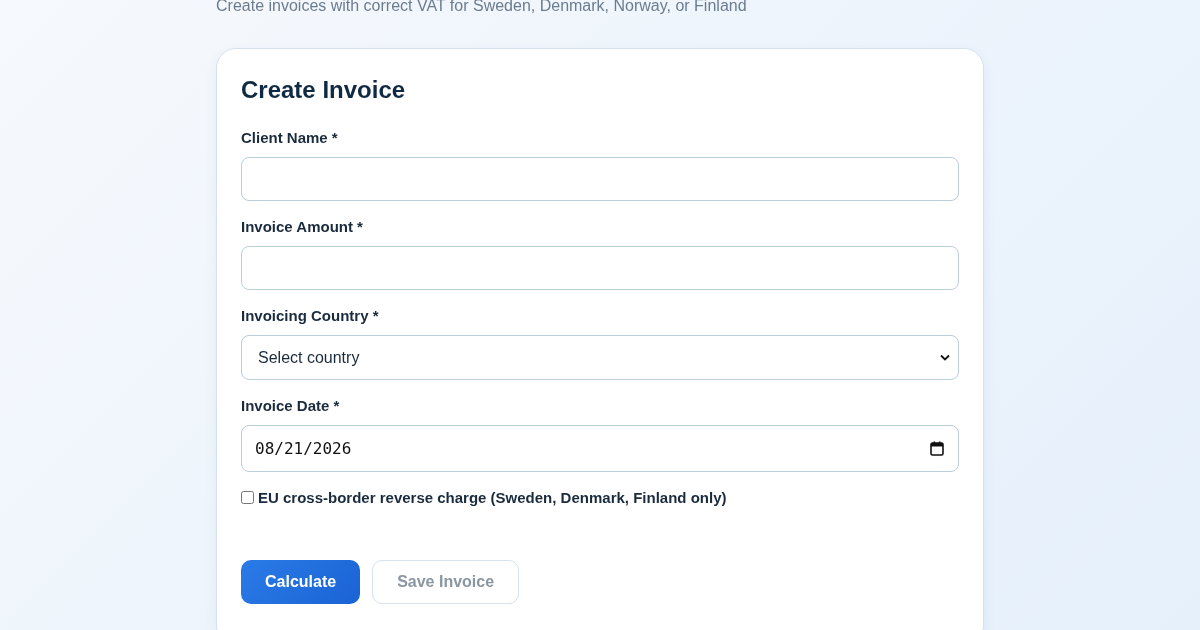 The width and height of the screenshot is (1200, 630). Describe the element at coordinates (301, 582) in the screenshot. I see `calculate-button: Calculate` at that location.